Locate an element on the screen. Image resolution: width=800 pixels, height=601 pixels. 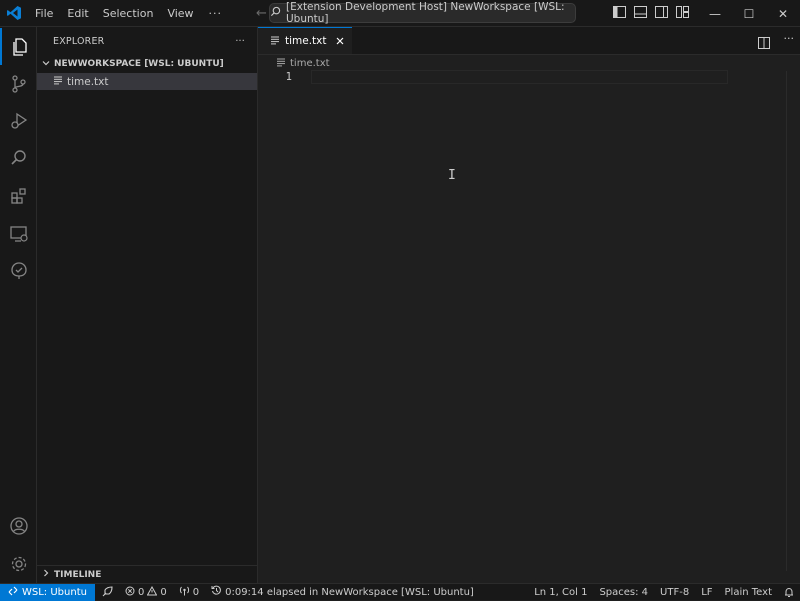
files-icon is located at coordinates (18, 46).